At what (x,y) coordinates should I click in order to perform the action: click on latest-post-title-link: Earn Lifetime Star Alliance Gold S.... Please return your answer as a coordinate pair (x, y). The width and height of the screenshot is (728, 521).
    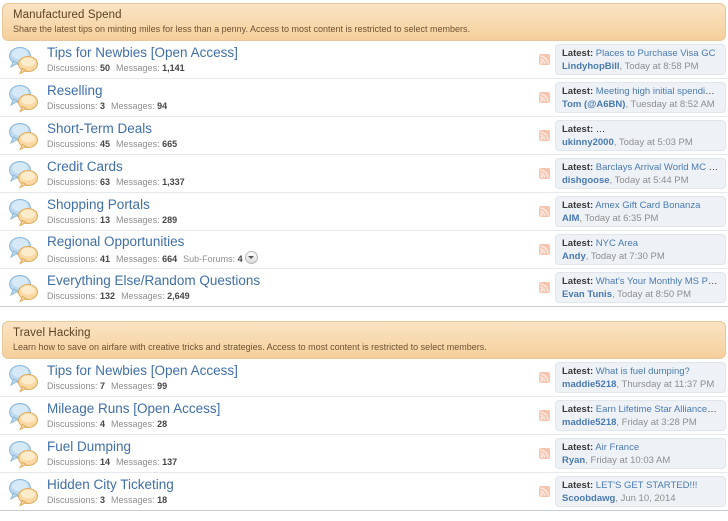
    Looking at the image, I should click on (657, 409).